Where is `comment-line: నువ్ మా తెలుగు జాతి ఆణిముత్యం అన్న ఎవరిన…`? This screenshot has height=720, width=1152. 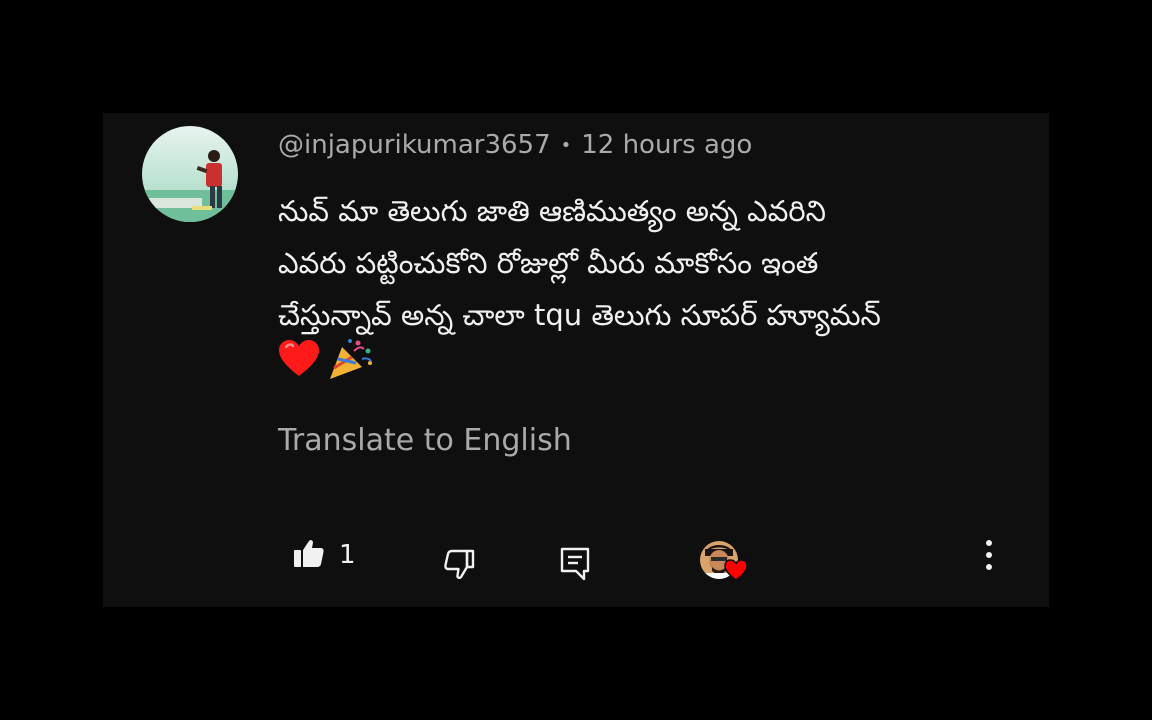
comment-line: నువ్ మా తెలుగు జాతి ఆణిముత్యం అన్న ఎవరిన… is located at coordinates (552, 211).